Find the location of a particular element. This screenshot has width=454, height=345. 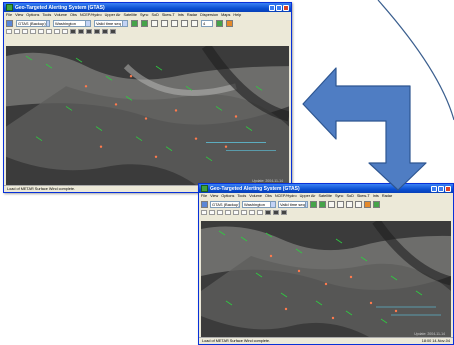

update-label: Update: 2004-11-14 is located at coordinates (429, 334).